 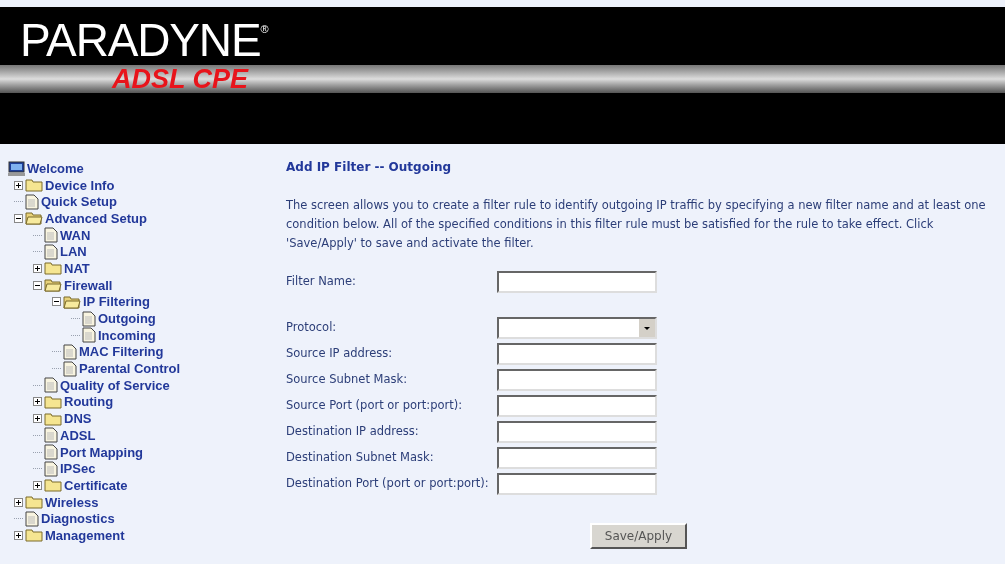 What do you see at coordinates (96, 218) in the screenshot?
I see `tree-item: Advanced Setup` at bounding box center [96, 218].